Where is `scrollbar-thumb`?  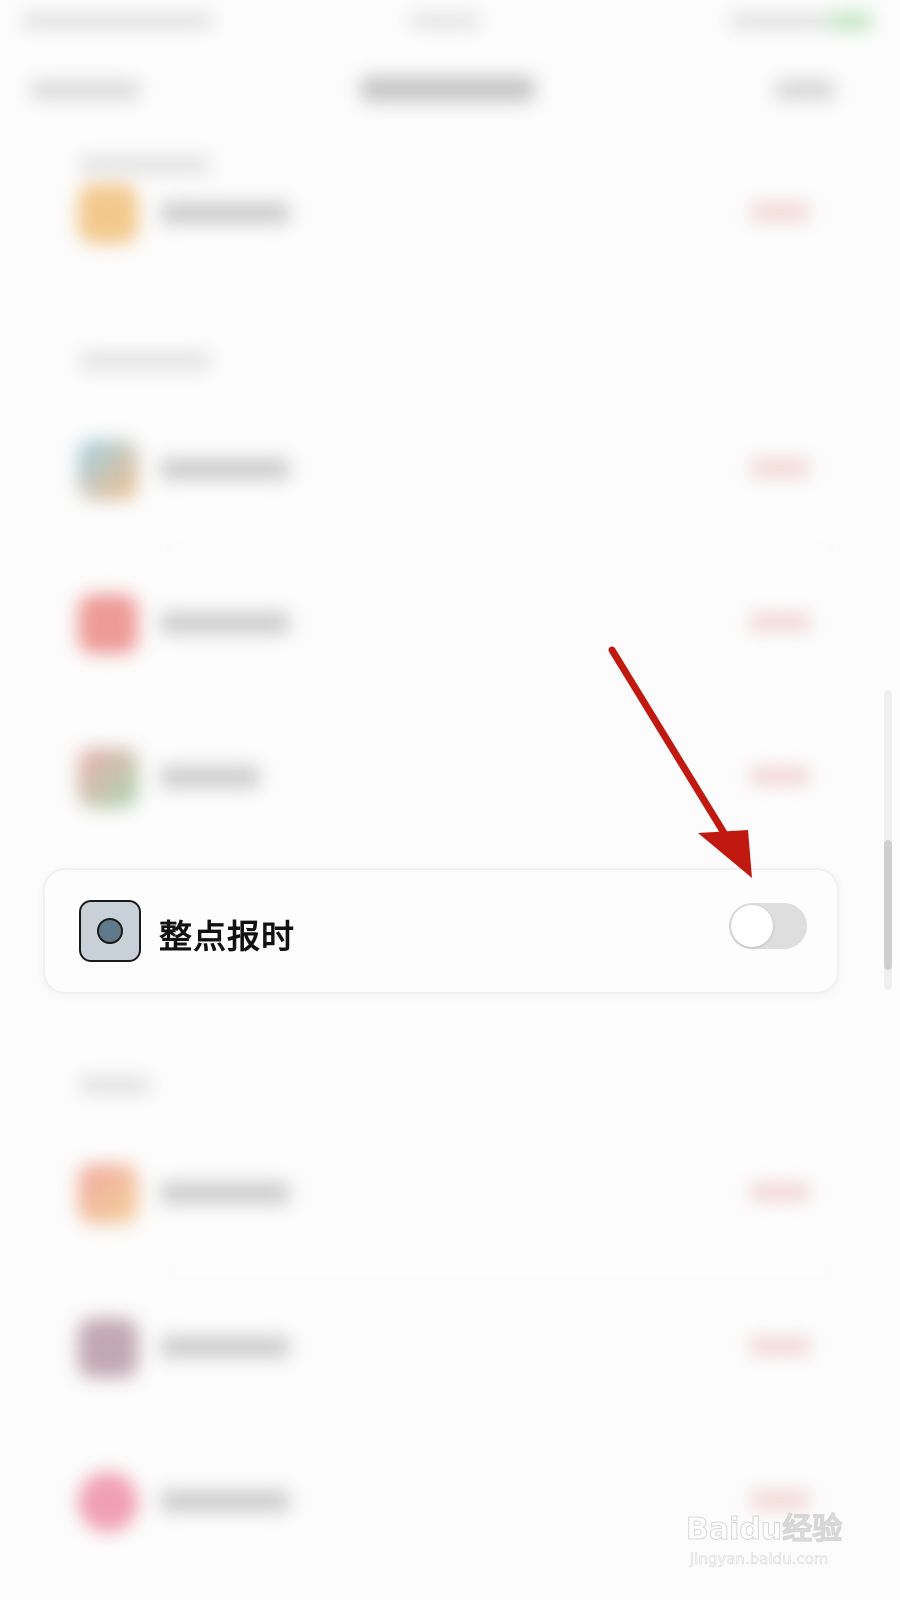
scrollbar-thumb is located at coordinates (888, 905).